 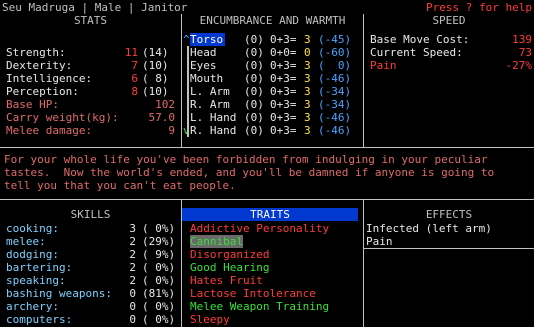 I want to click on speed-title: SPEED, so click(x=449, y=20).